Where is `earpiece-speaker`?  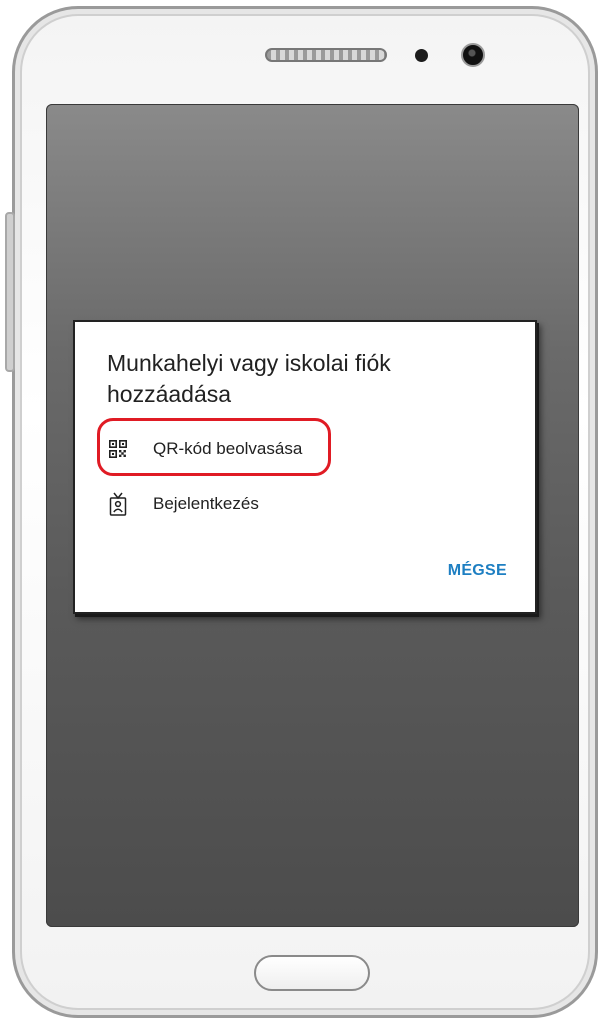 earpiece-speaker is located at coordinates (326, 55).